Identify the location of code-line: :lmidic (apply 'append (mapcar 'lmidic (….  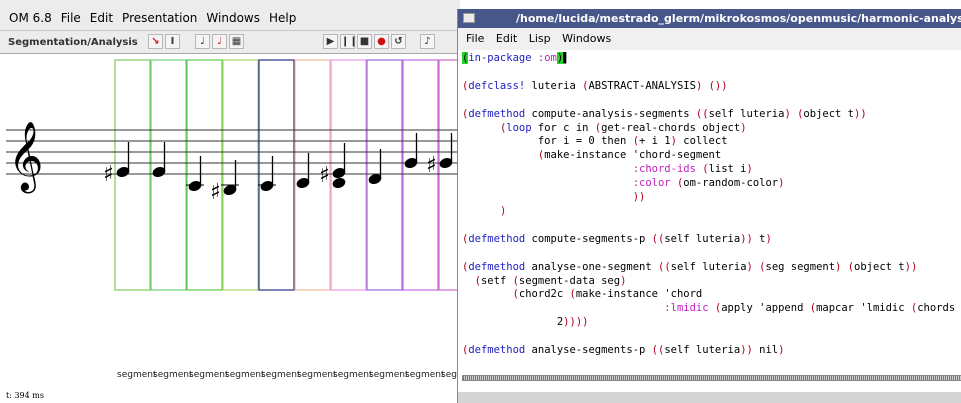
(810, 308).